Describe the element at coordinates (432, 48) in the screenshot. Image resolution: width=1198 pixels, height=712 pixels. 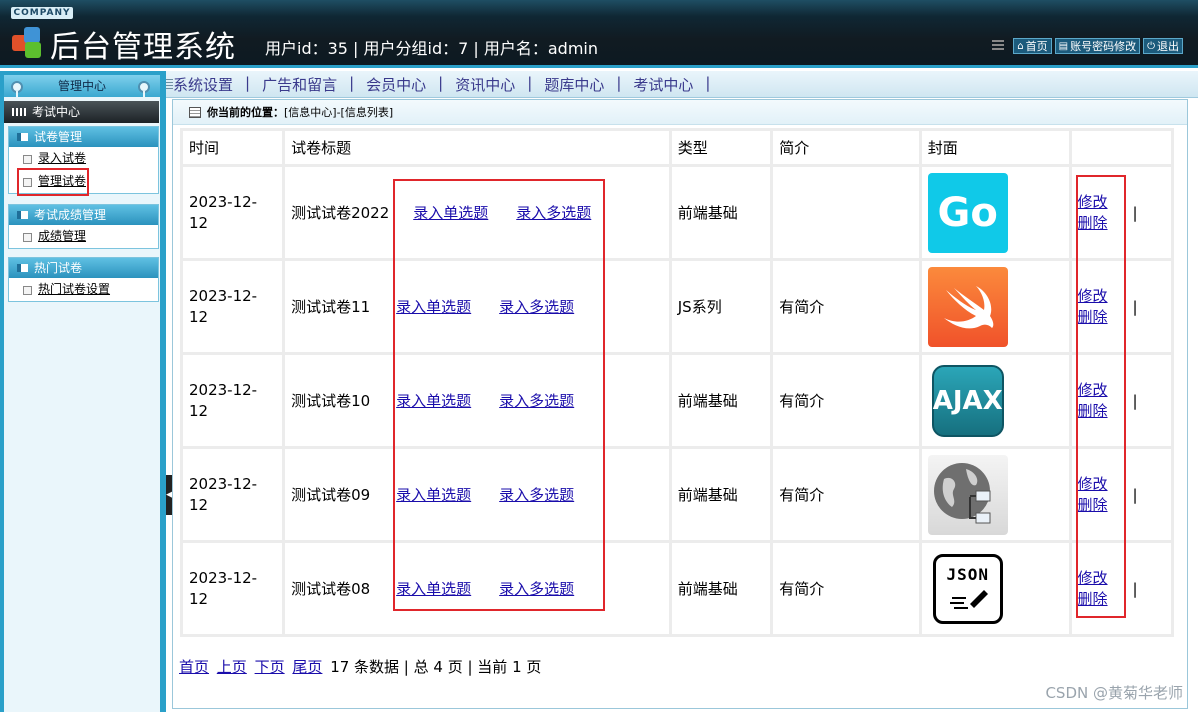
I see `user-info: 用户id：35 | 用户分组id：7 | 用户名：admin` at that location.